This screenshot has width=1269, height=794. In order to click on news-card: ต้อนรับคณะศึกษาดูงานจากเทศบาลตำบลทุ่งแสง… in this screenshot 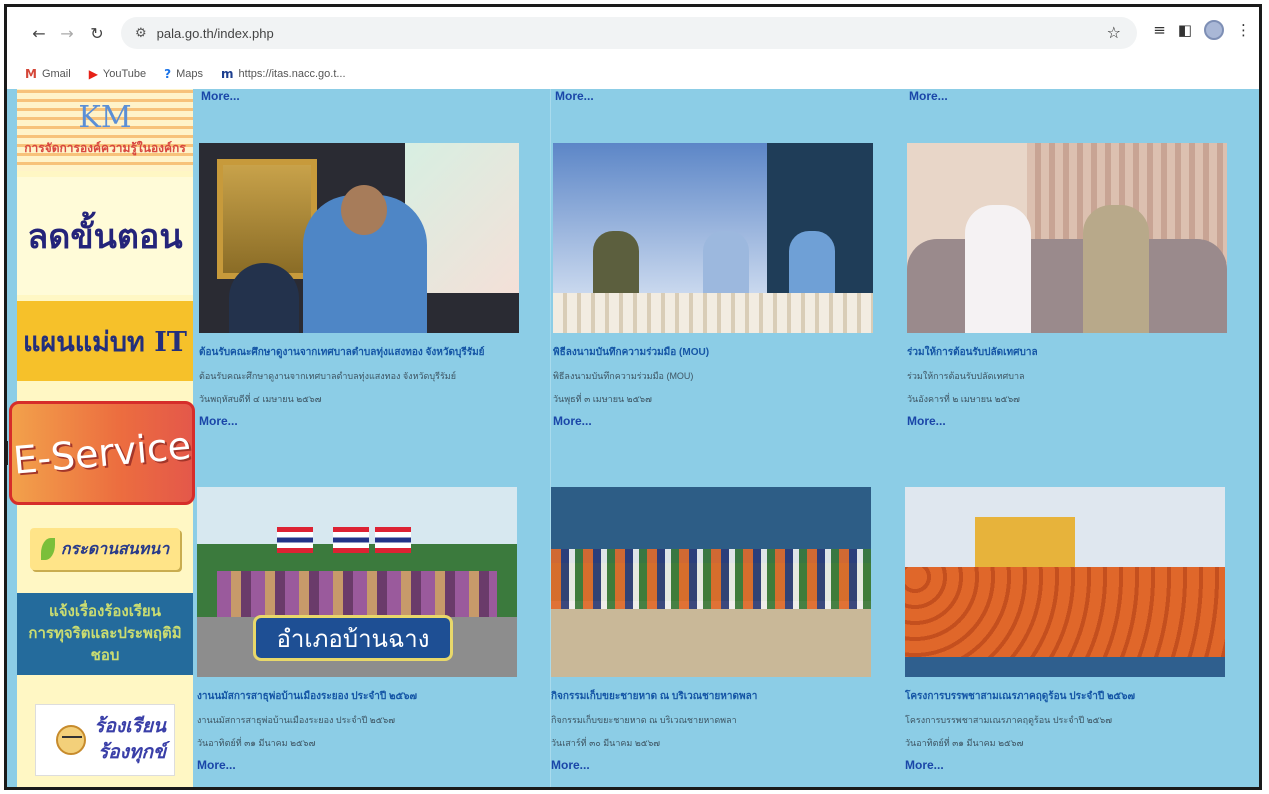, I will do `click(359, 285)`.